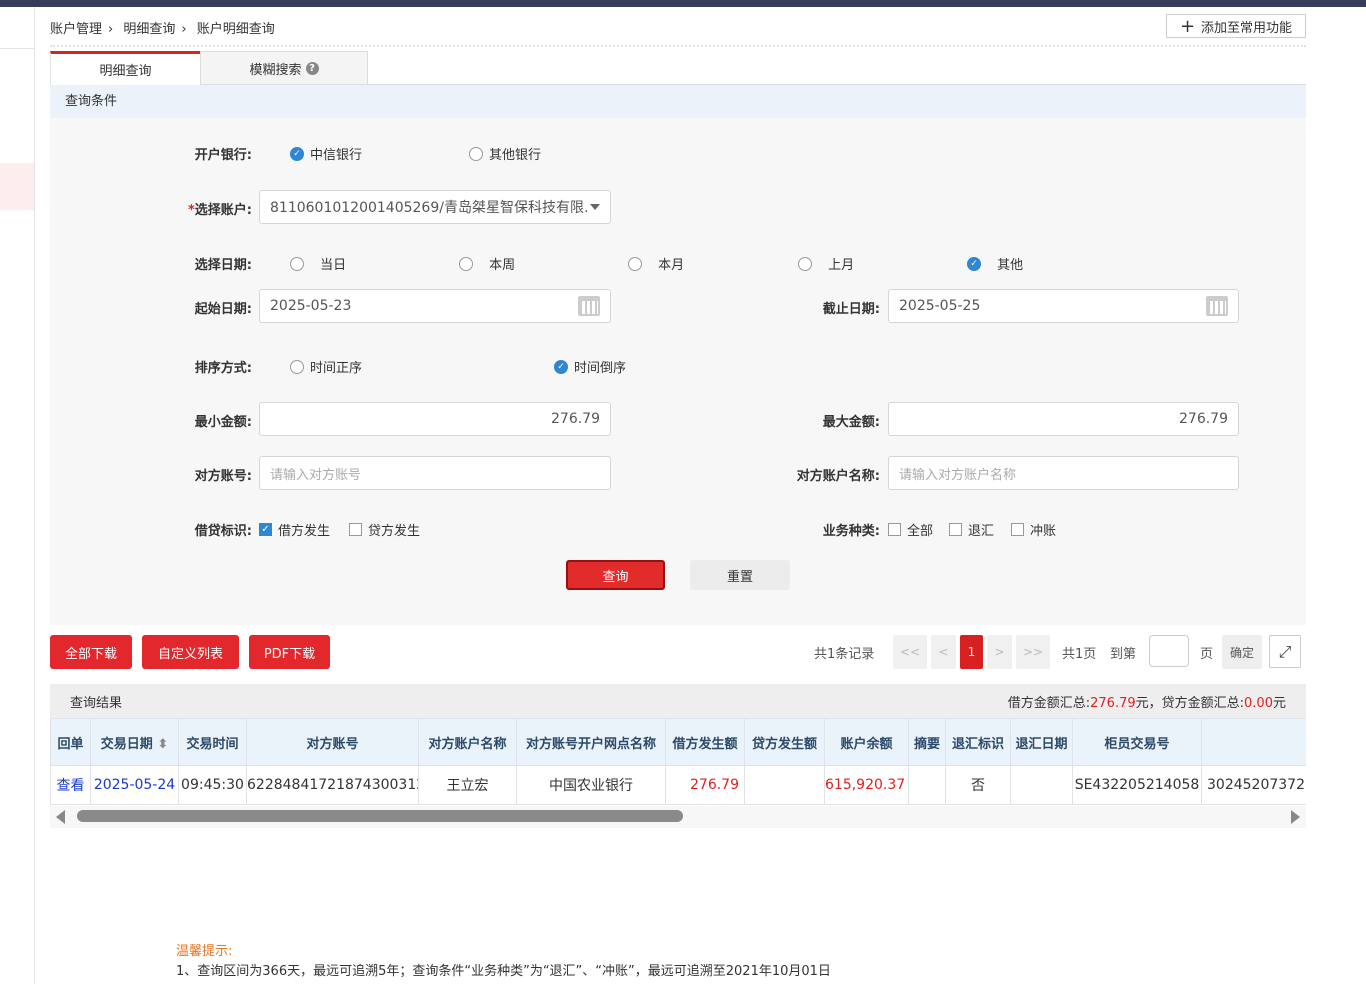 This screenshot has width=1366, height=984. I want to click on cp-name-input: 请输入对方账户名称, so click(1063, 473).